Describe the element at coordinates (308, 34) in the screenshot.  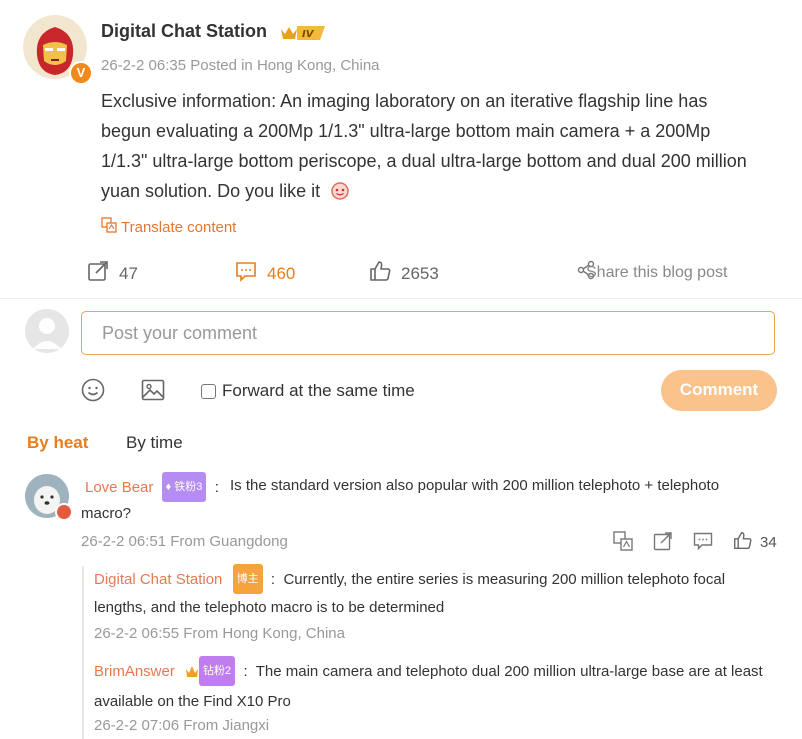
I see `level-badge-text: IV` at that location.